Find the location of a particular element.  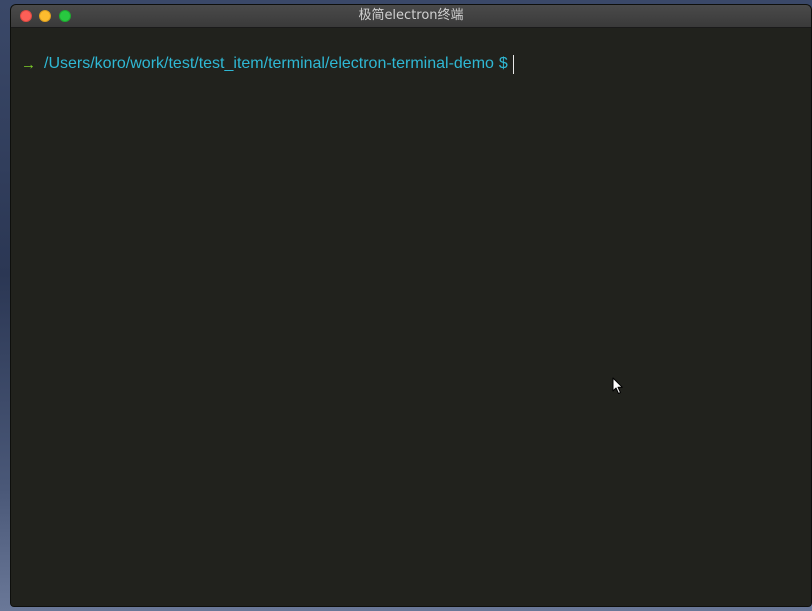

prompt-symbol: $ is located at coordinates (503, 63).